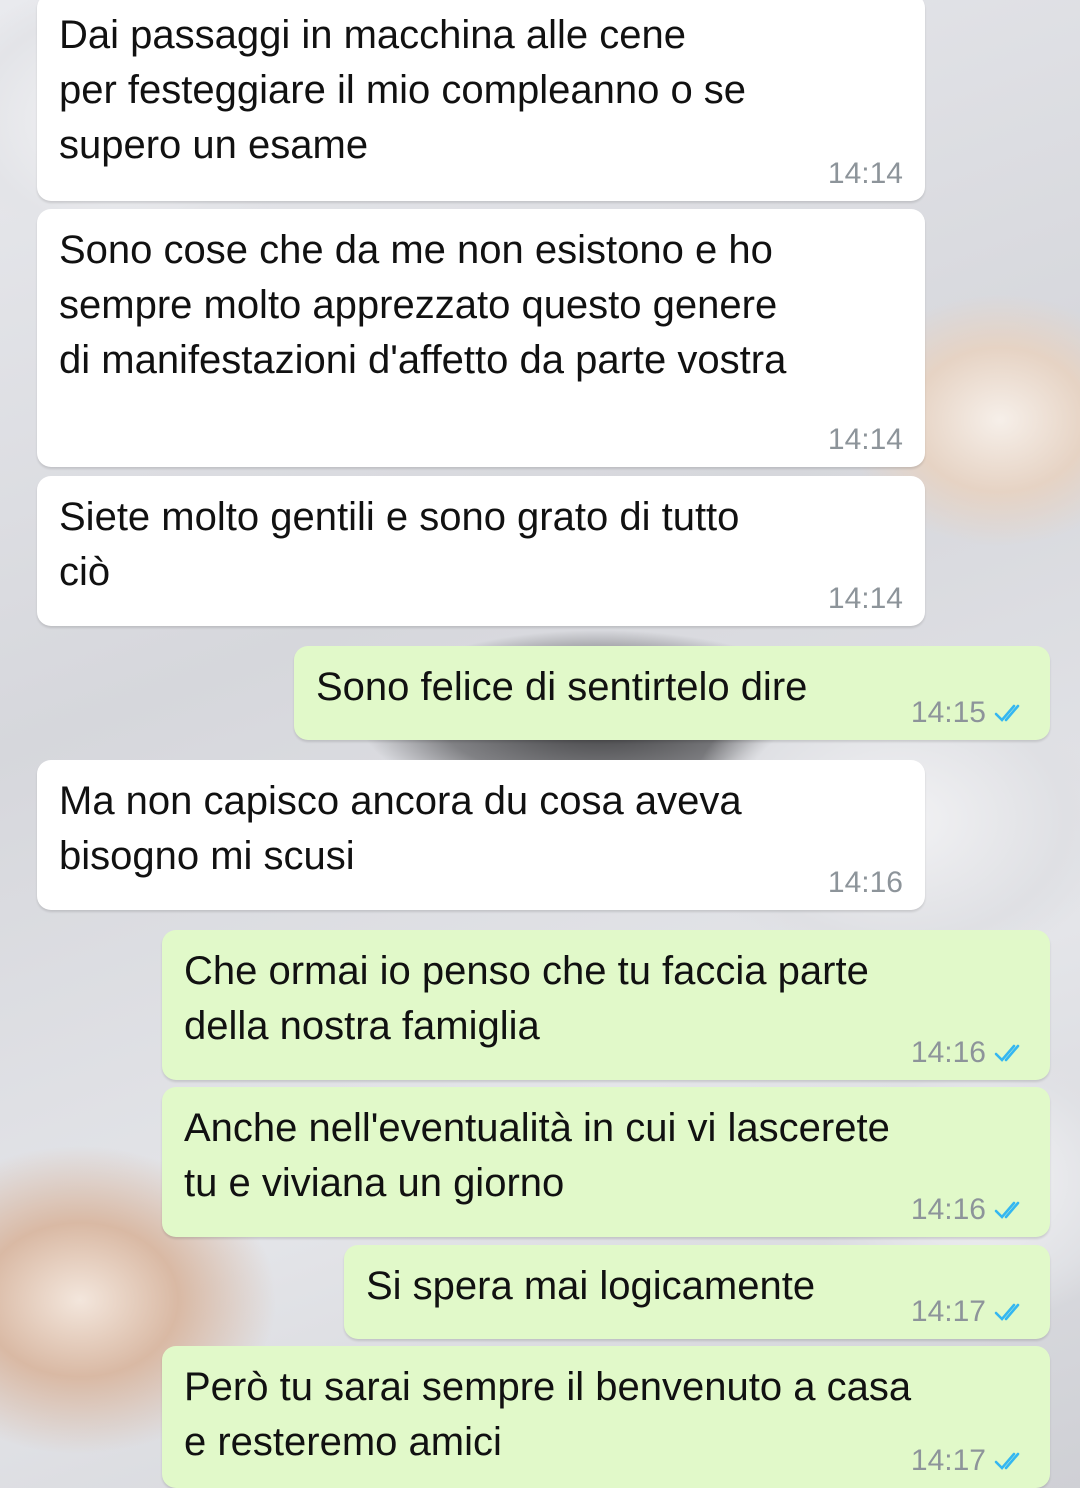 The width and height of the screenshot is (1080, 1488). Describe the element at coordinates (697, 1292) in the screenshot. I see `message-bubble-outgoing: Si spera mai logicamente 14:17` at that location.